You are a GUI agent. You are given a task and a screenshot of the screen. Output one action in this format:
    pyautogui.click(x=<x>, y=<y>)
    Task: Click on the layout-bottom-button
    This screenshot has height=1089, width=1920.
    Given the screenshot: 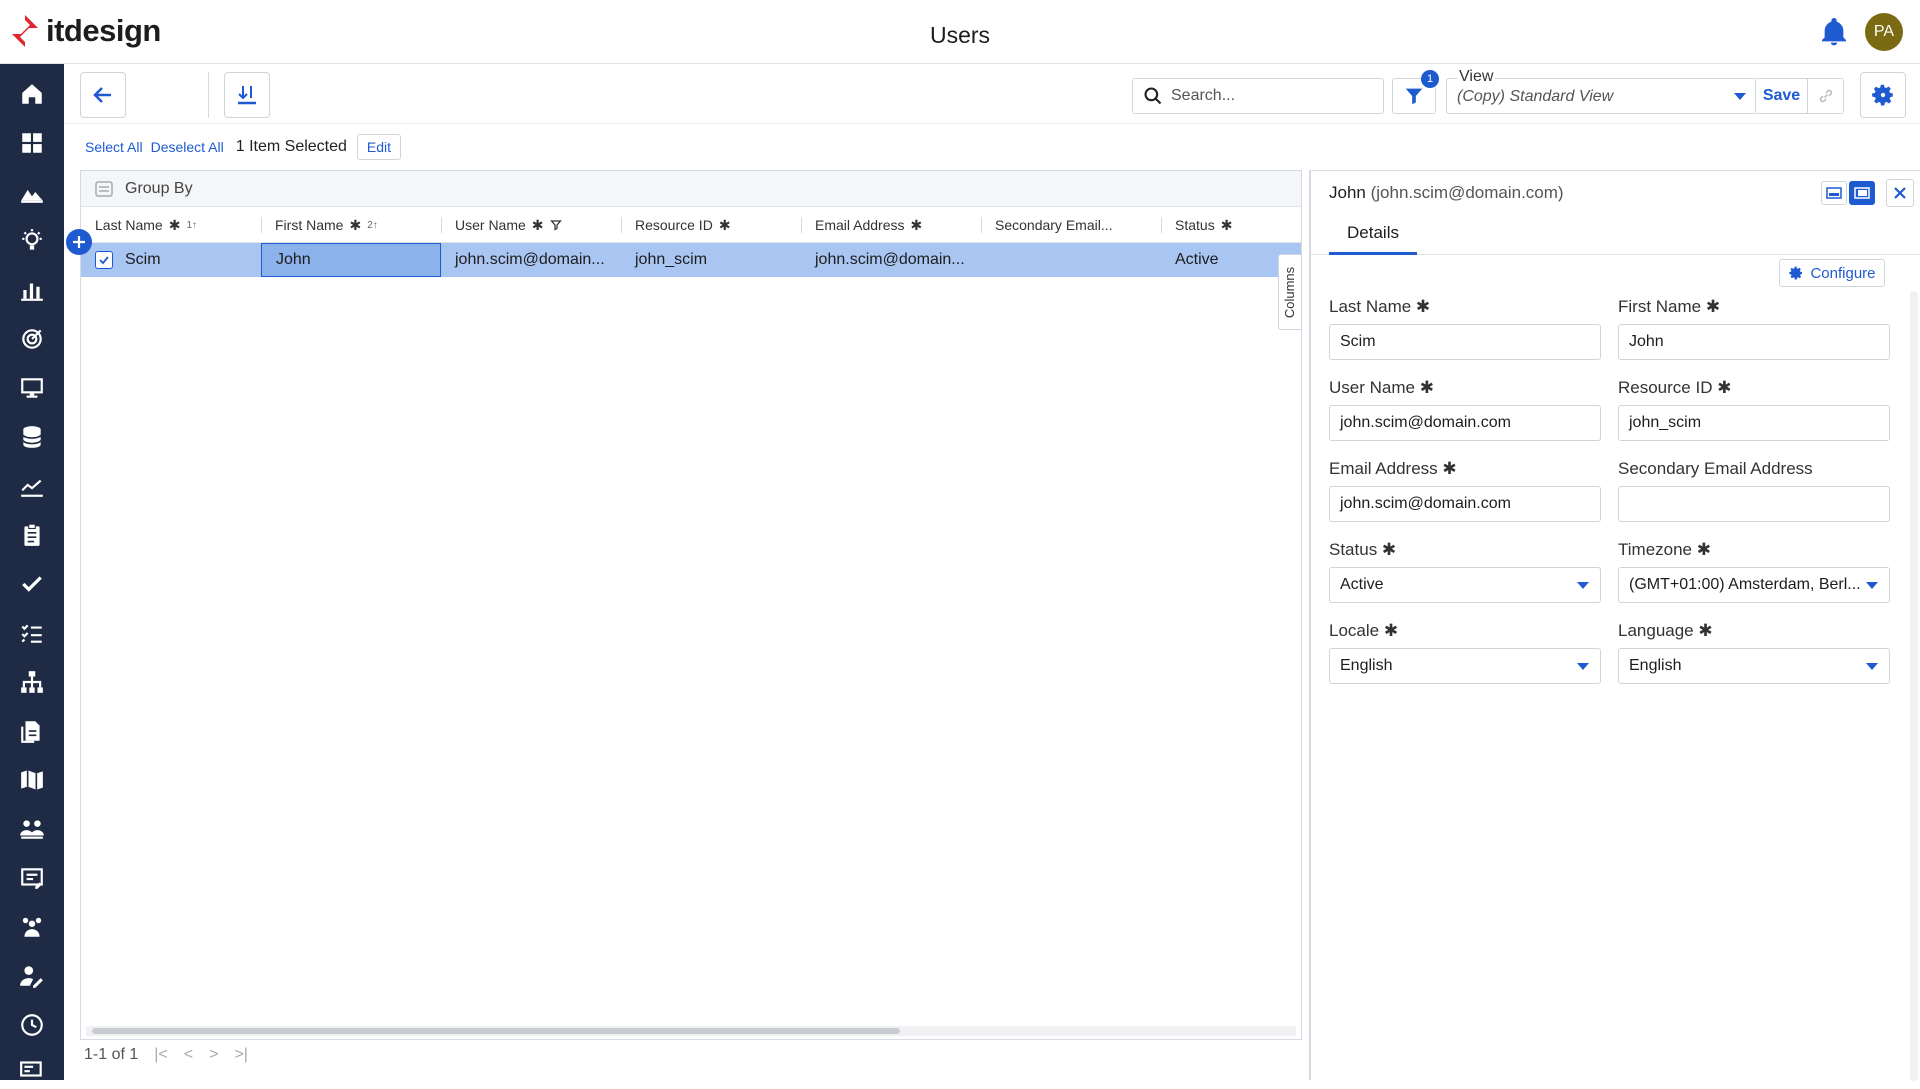 What is the action you would take?
    pyautogui.click(x=1834, y=193)
    